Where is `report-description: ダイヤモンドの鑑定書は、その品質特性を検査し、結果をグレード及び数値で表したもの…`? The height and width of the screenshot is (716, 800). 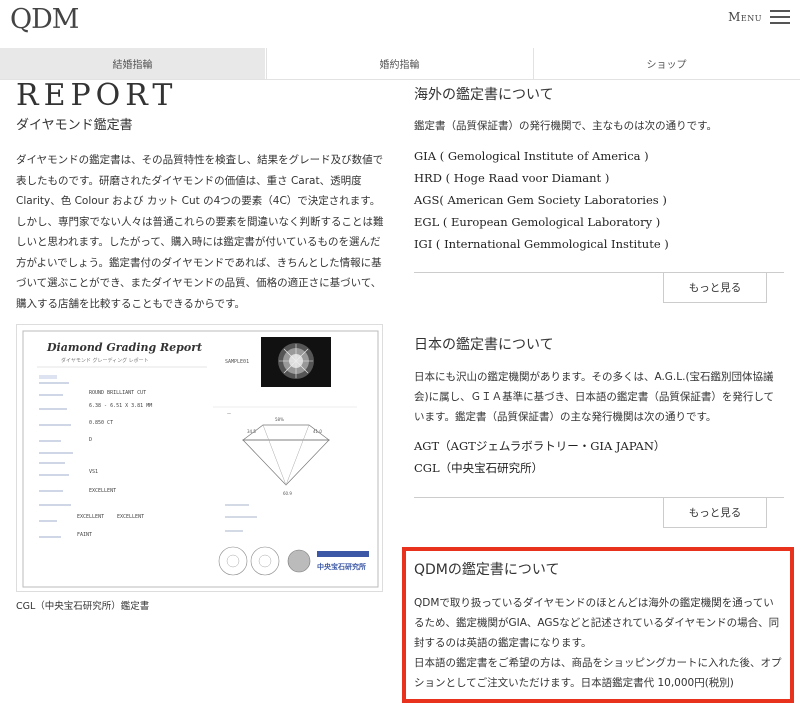 report-description: ダイヤモンドの鑑定書は、その品質特性を検査し、結果をグレード及び数値で表したもの… is located at coordinates (201, 232).